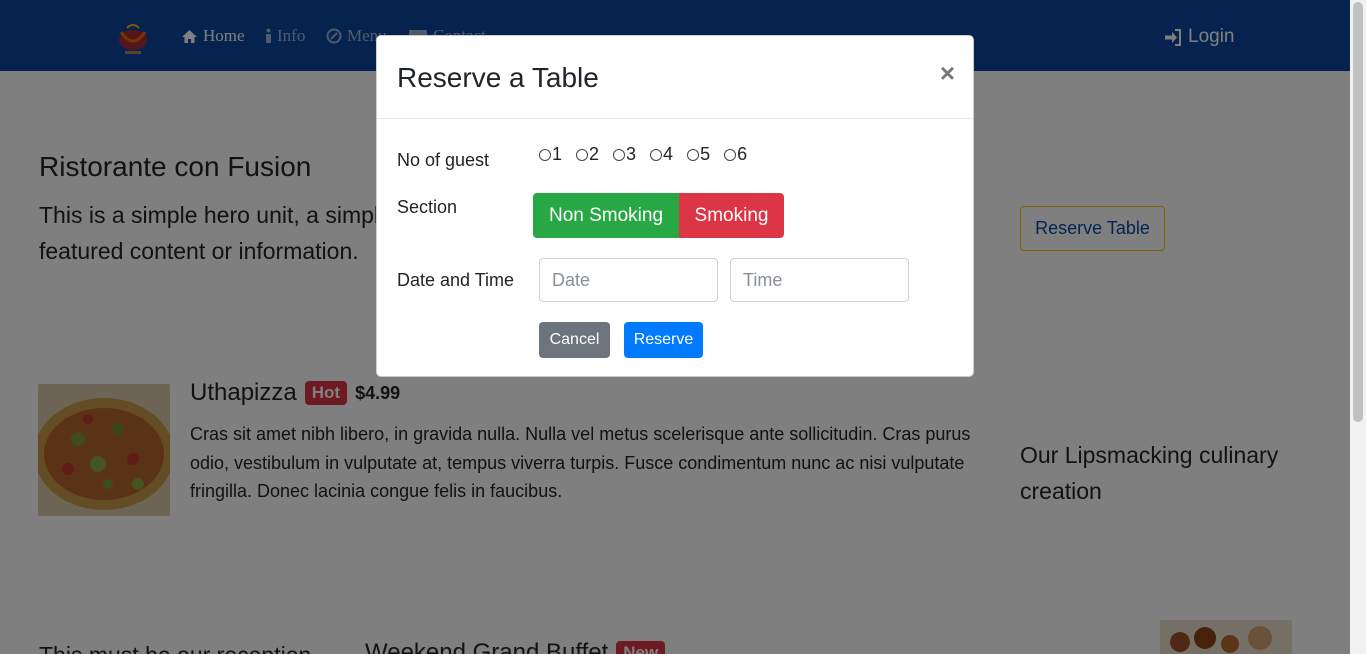 The image size is (1366, 654). I want to click on scrollbar-thumb, so click(1358, 212).